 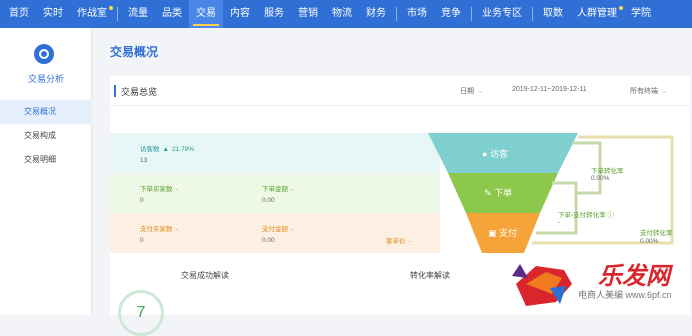 What do you see at coordinates (206, 14) in the screenshot?
I see `nav-item-5: 交易` at bounding box center [206, 14].